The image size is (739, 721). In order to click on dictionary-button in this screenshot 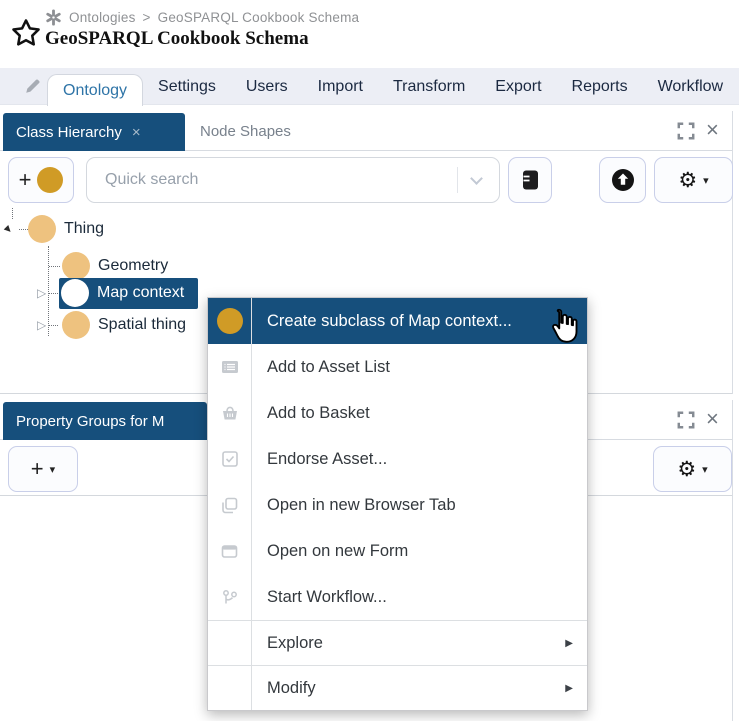, I will do `click(530, 180)`.